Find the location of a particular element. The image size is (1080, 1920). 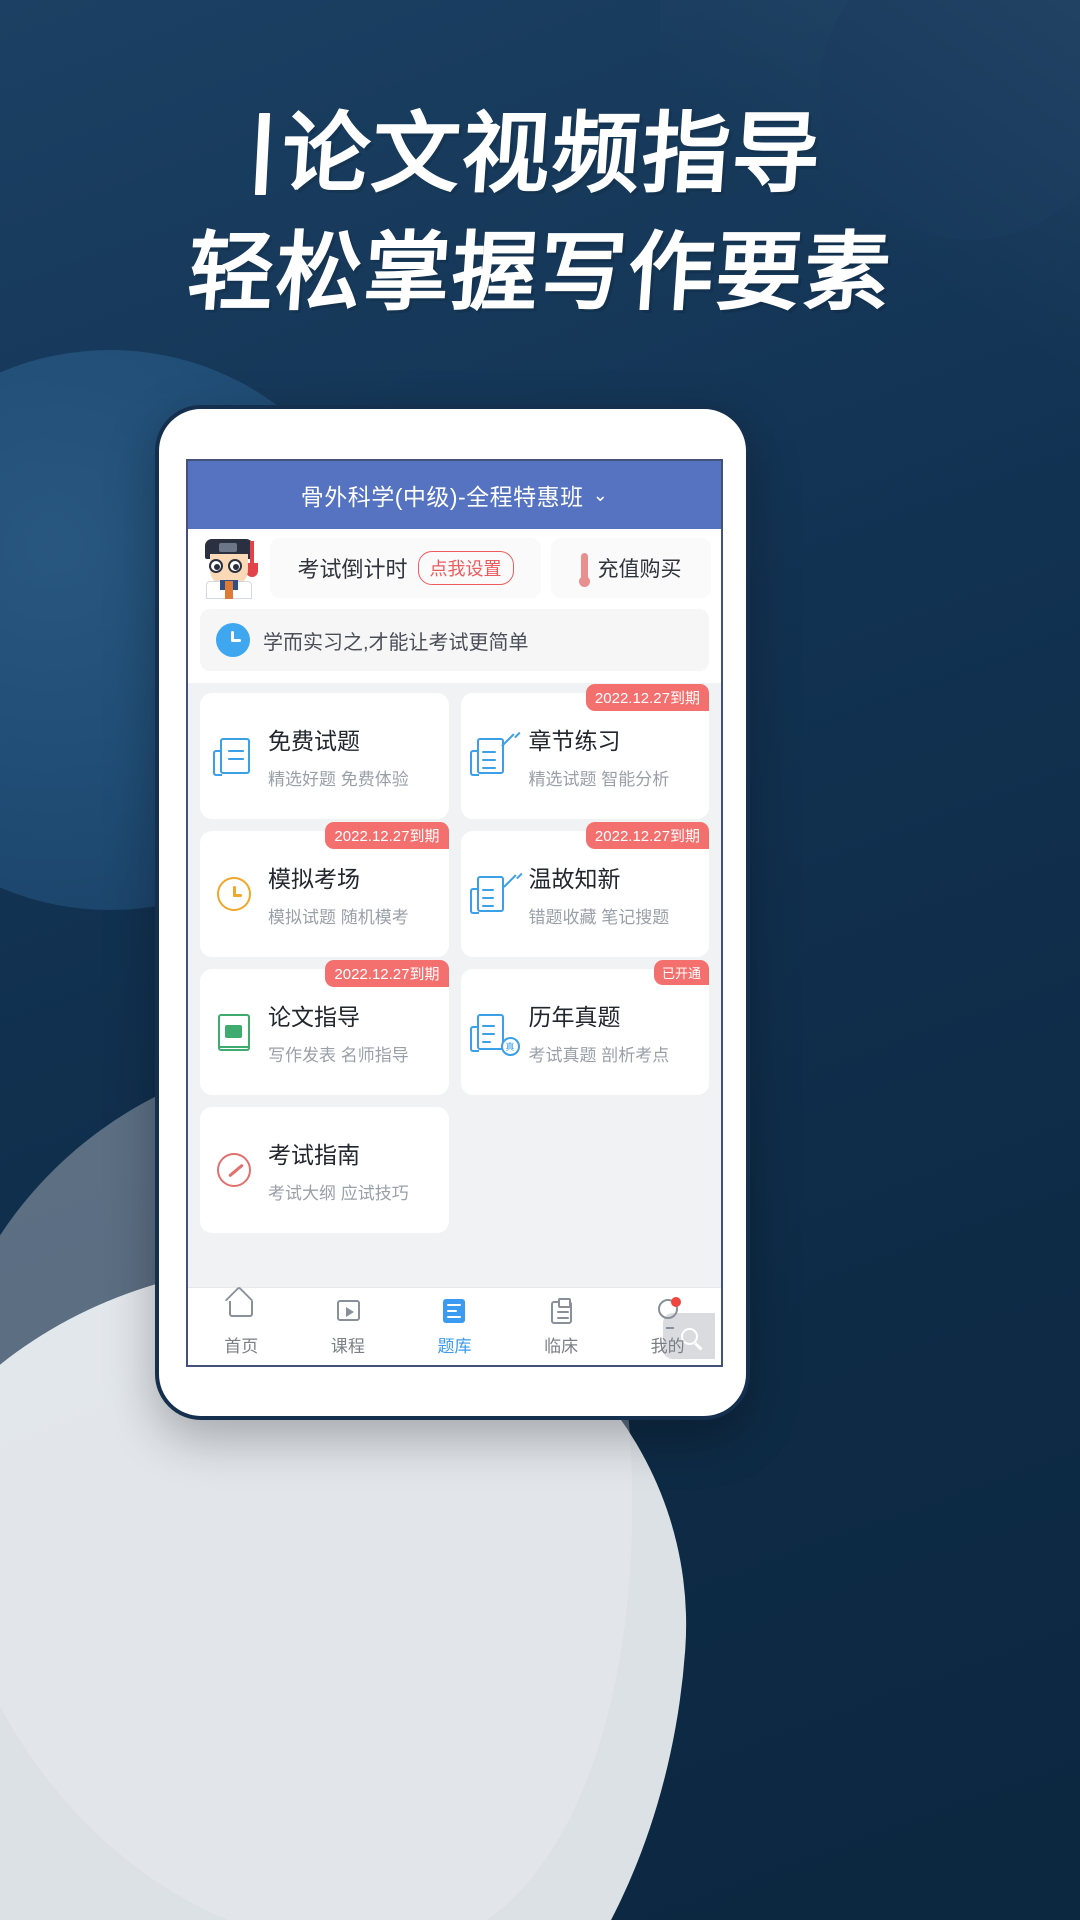

card-title: 考试指南 is located at coordinates (314, 1155).